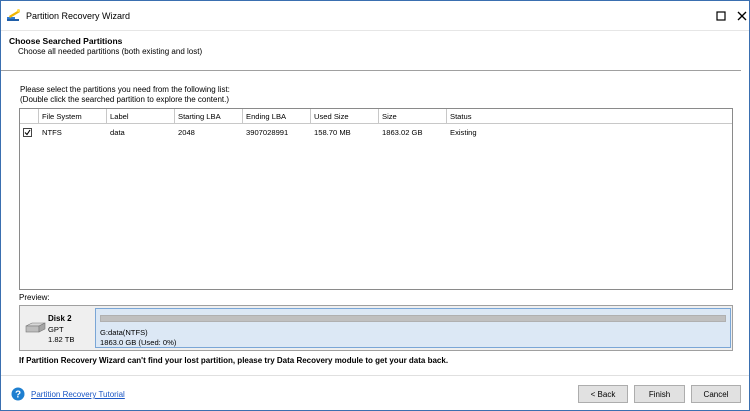 Image resolution: width=750 pixels, height=411 pixels. Describe the element at coordinates (61, 339) in the screenshot. I see `disk-size: 1.82 TB` at that location.